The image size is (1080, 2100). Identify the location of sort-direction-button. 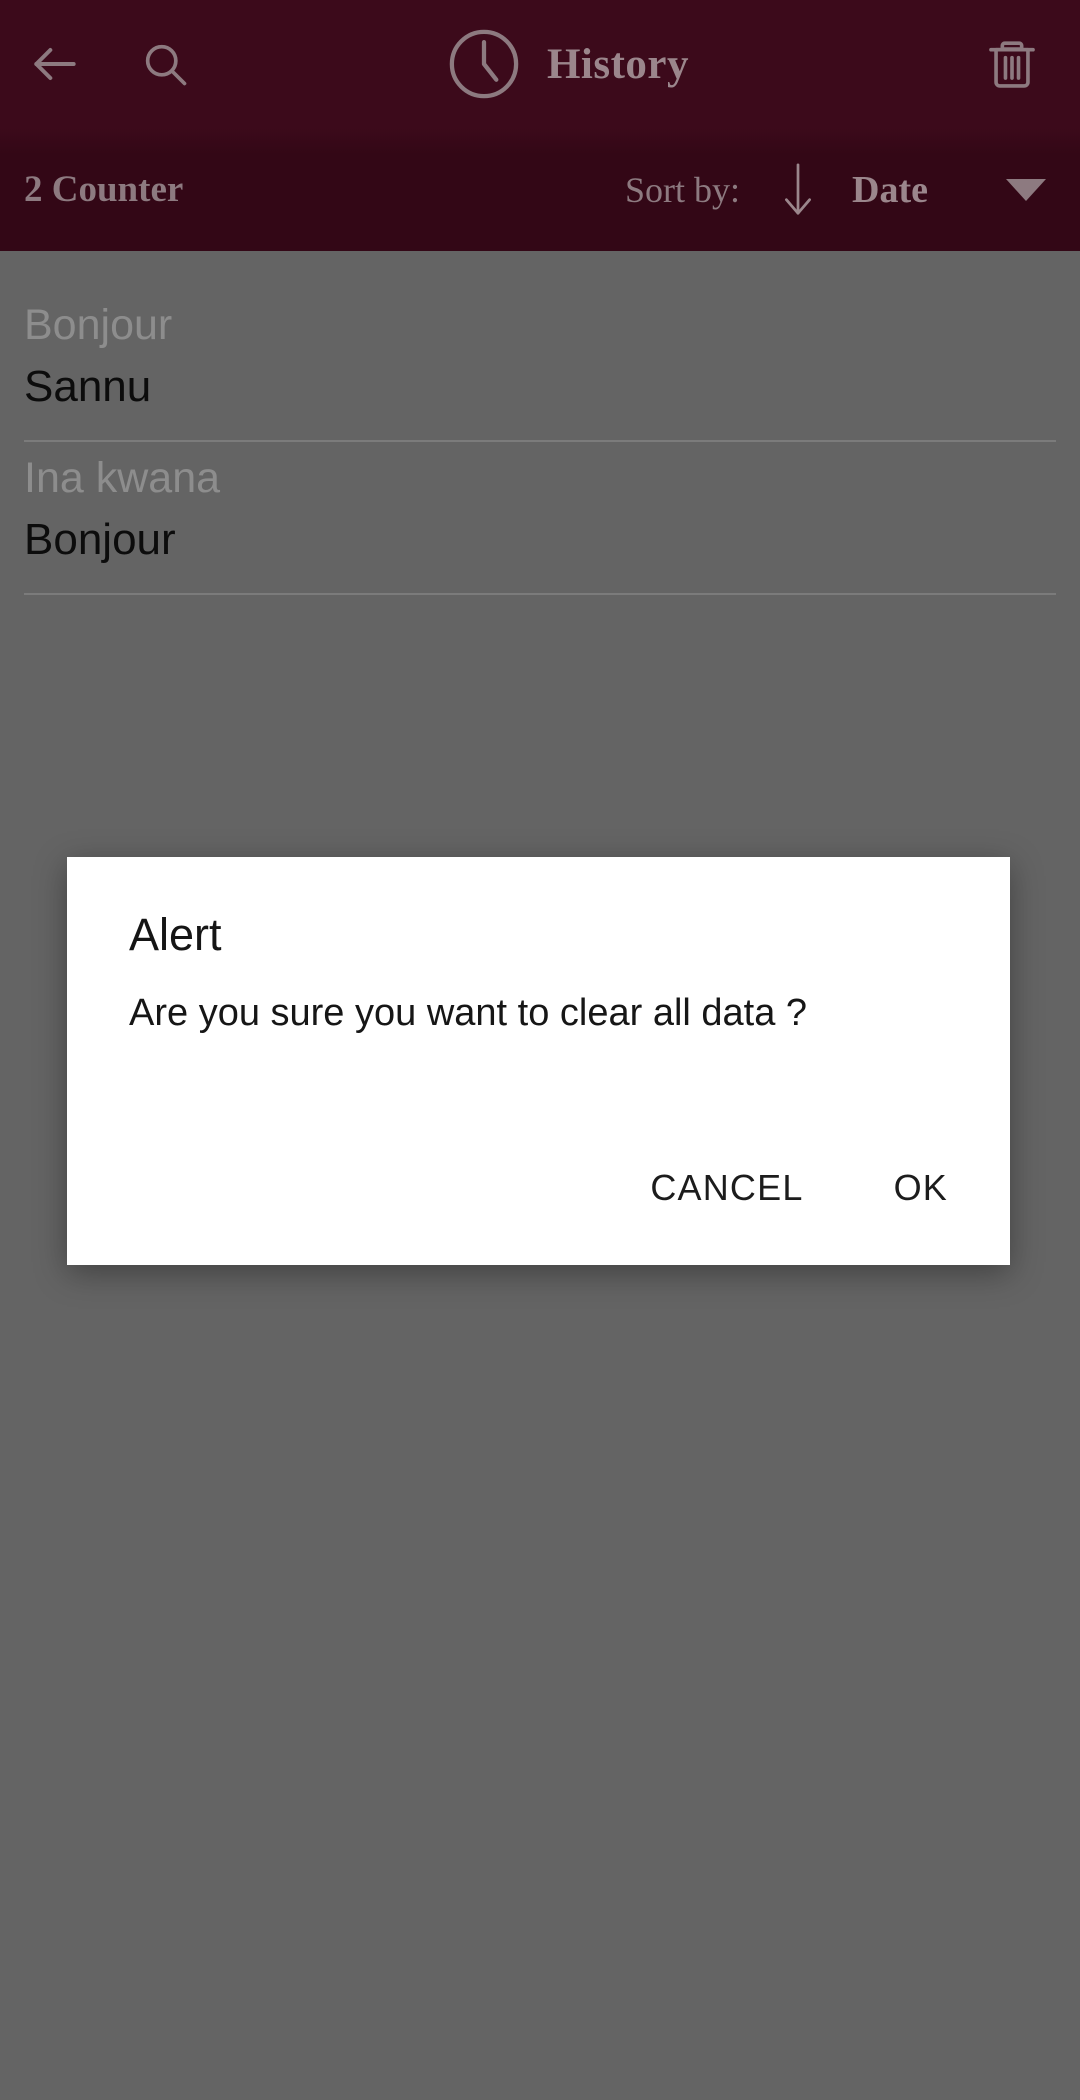
(798, 190).